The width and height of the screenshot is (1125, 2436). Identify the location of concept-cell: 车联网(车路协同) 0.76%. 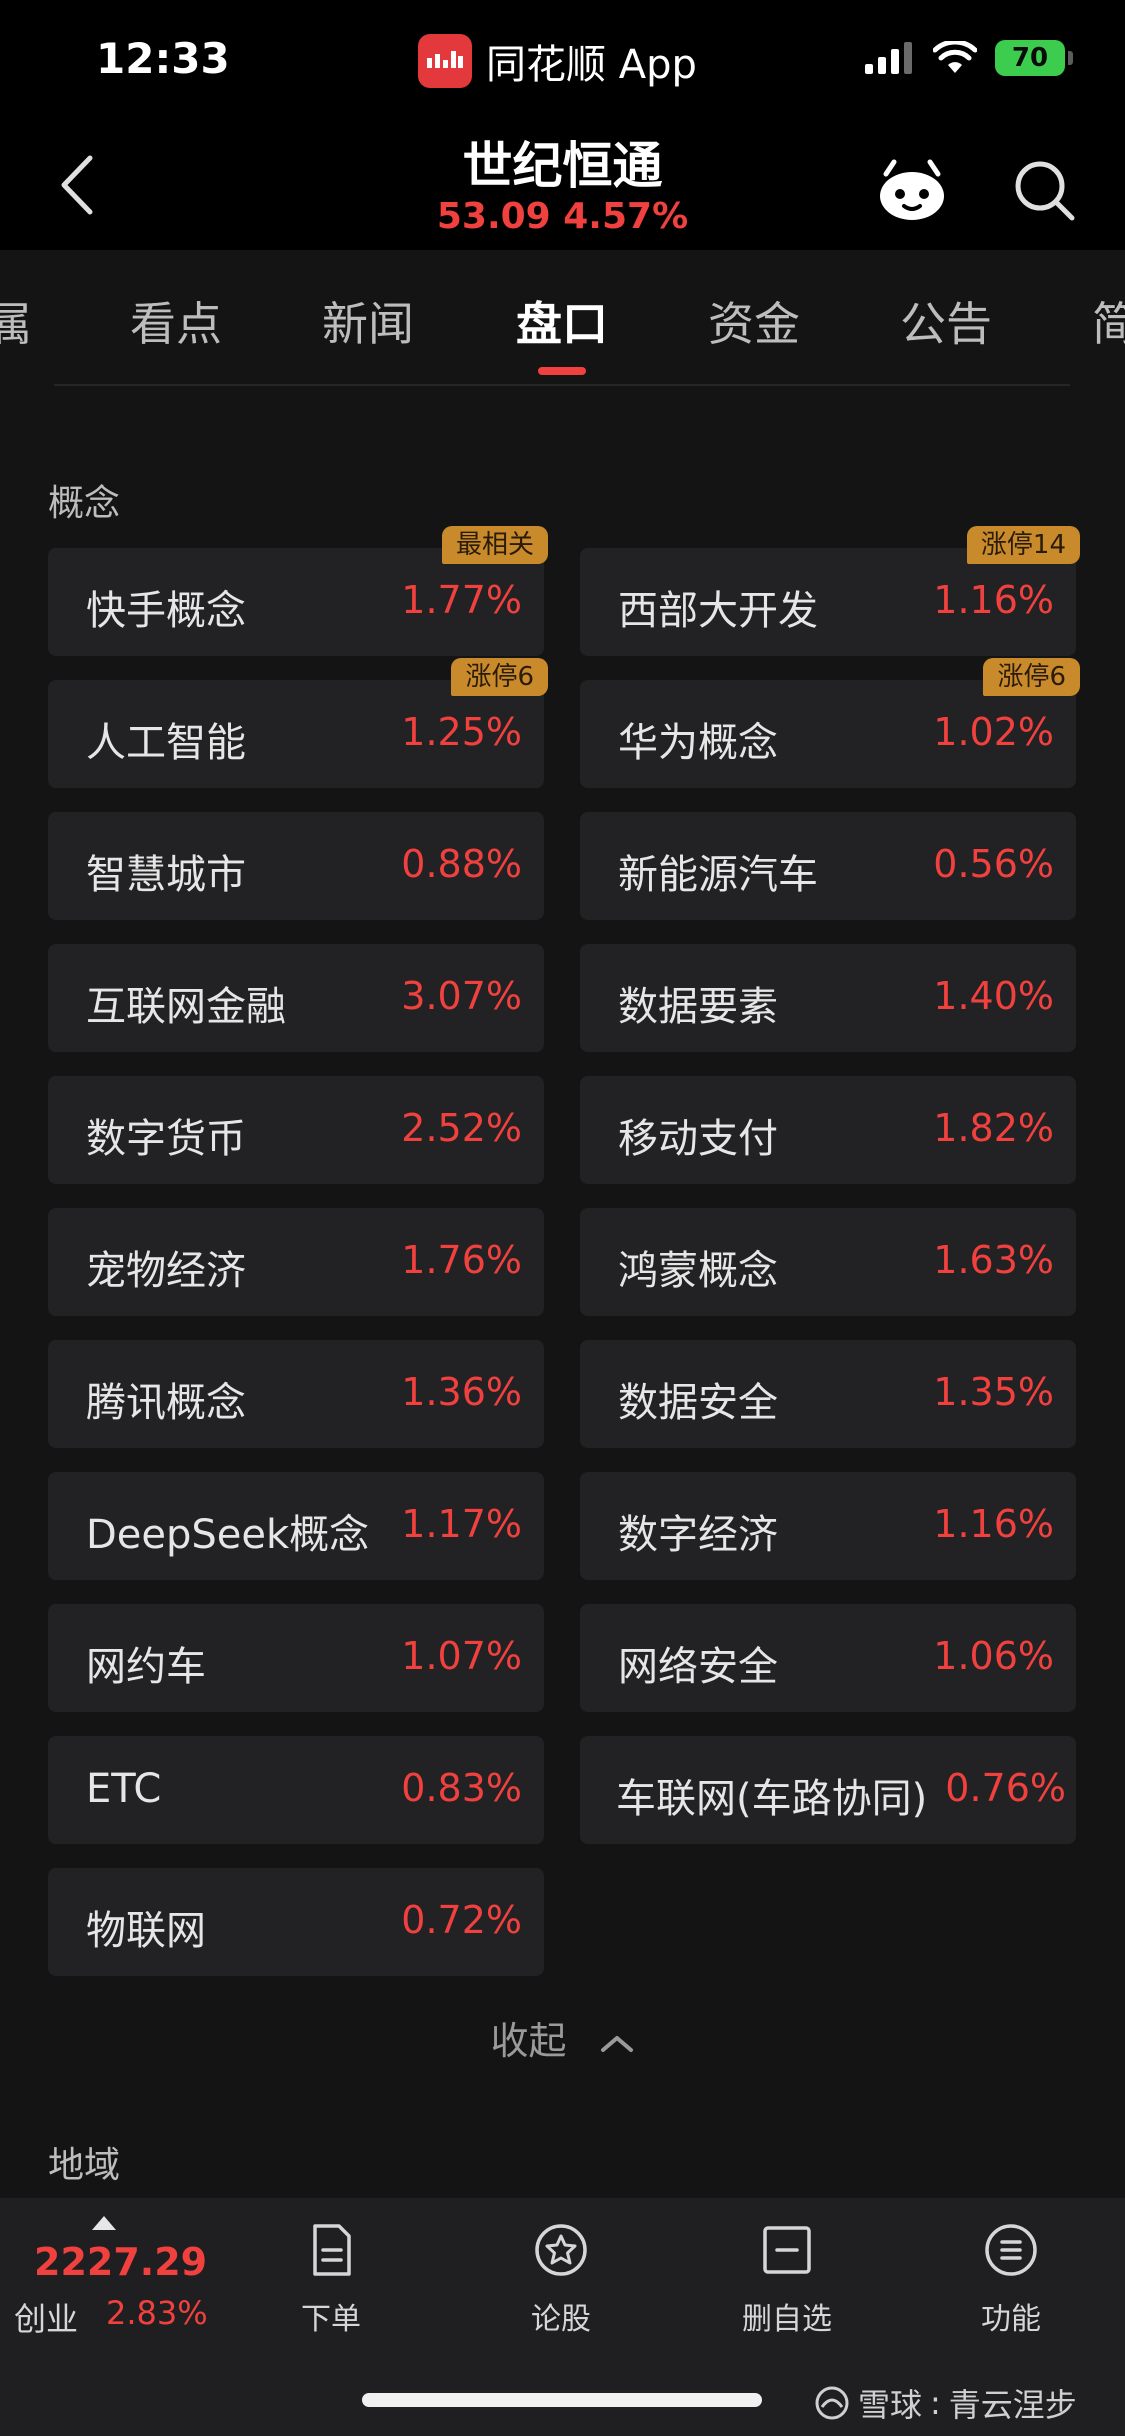
(828, 1790).